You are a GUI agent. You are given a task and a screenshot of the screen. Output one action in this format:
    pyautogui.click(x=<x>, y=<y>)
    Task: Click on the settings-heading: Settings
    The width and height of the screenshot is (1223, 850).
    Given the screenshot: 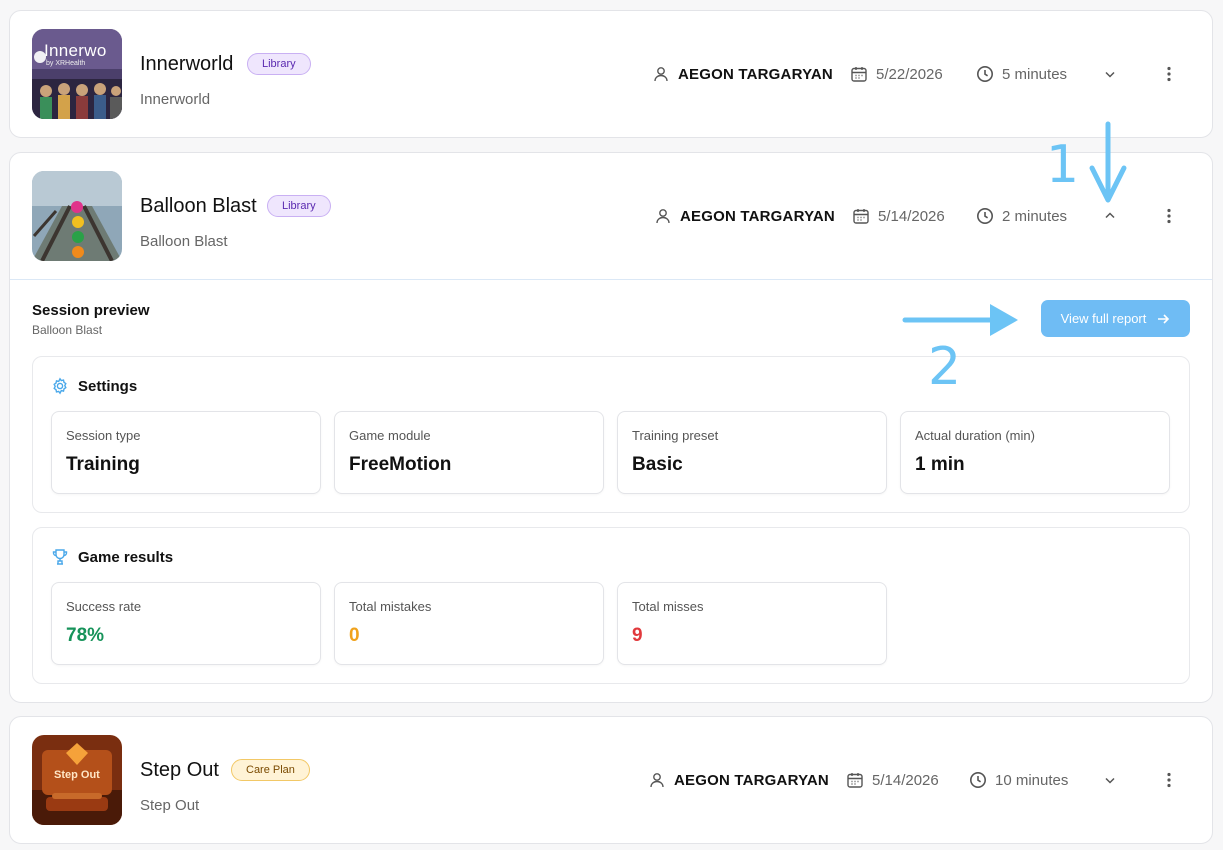 What is the action you would take?
    pyautogui.click(x=94, y=386)
    